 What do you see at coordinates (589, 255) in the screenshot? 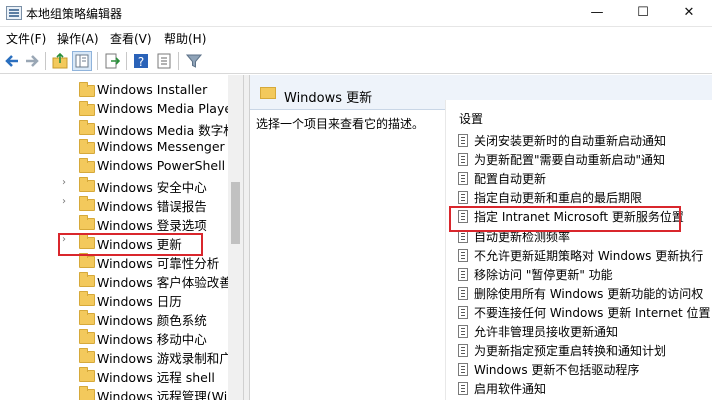
I see `policy-label: 不允许更新延期策略对 Windows 更新执行` at bounding box center [589, 255].